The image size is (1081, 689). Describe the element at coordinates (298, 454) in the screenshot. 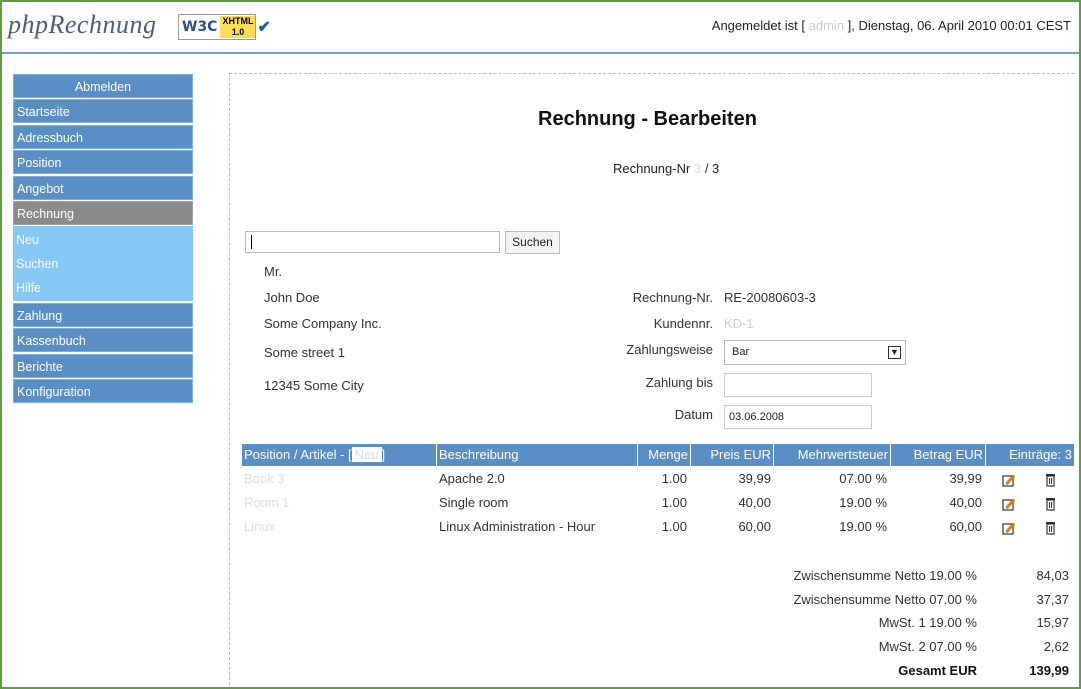

I see `col-position-label: Position / Artikel - [` at that location.